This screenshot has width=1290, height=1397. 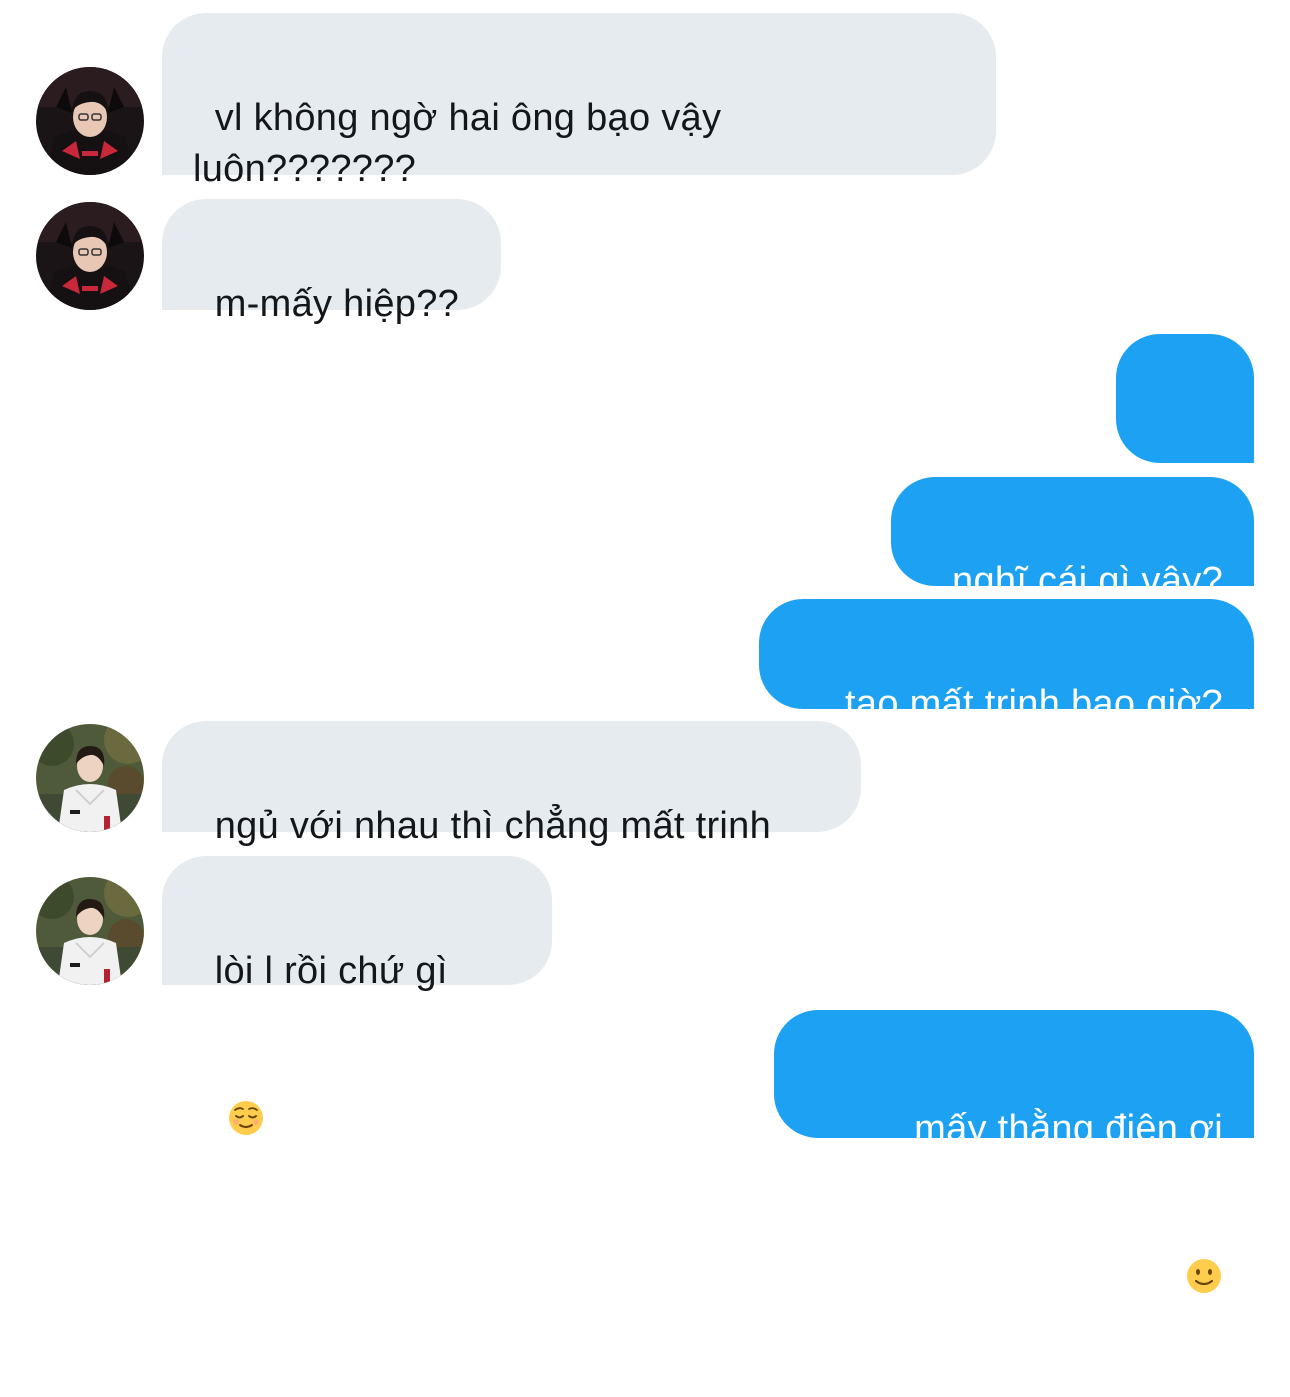 I want to click on relieved-face-icon, so click(x=246, y=1066).